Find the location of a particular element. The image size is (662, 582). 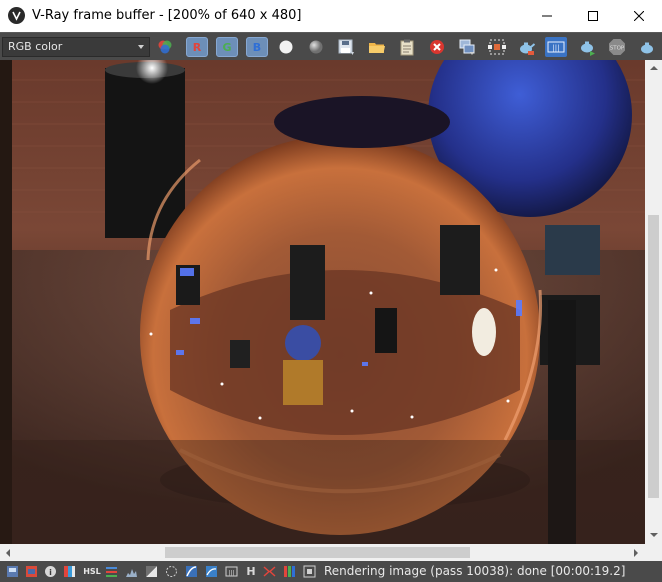

hsl-label: HSL is located at coordinates (92, 571).